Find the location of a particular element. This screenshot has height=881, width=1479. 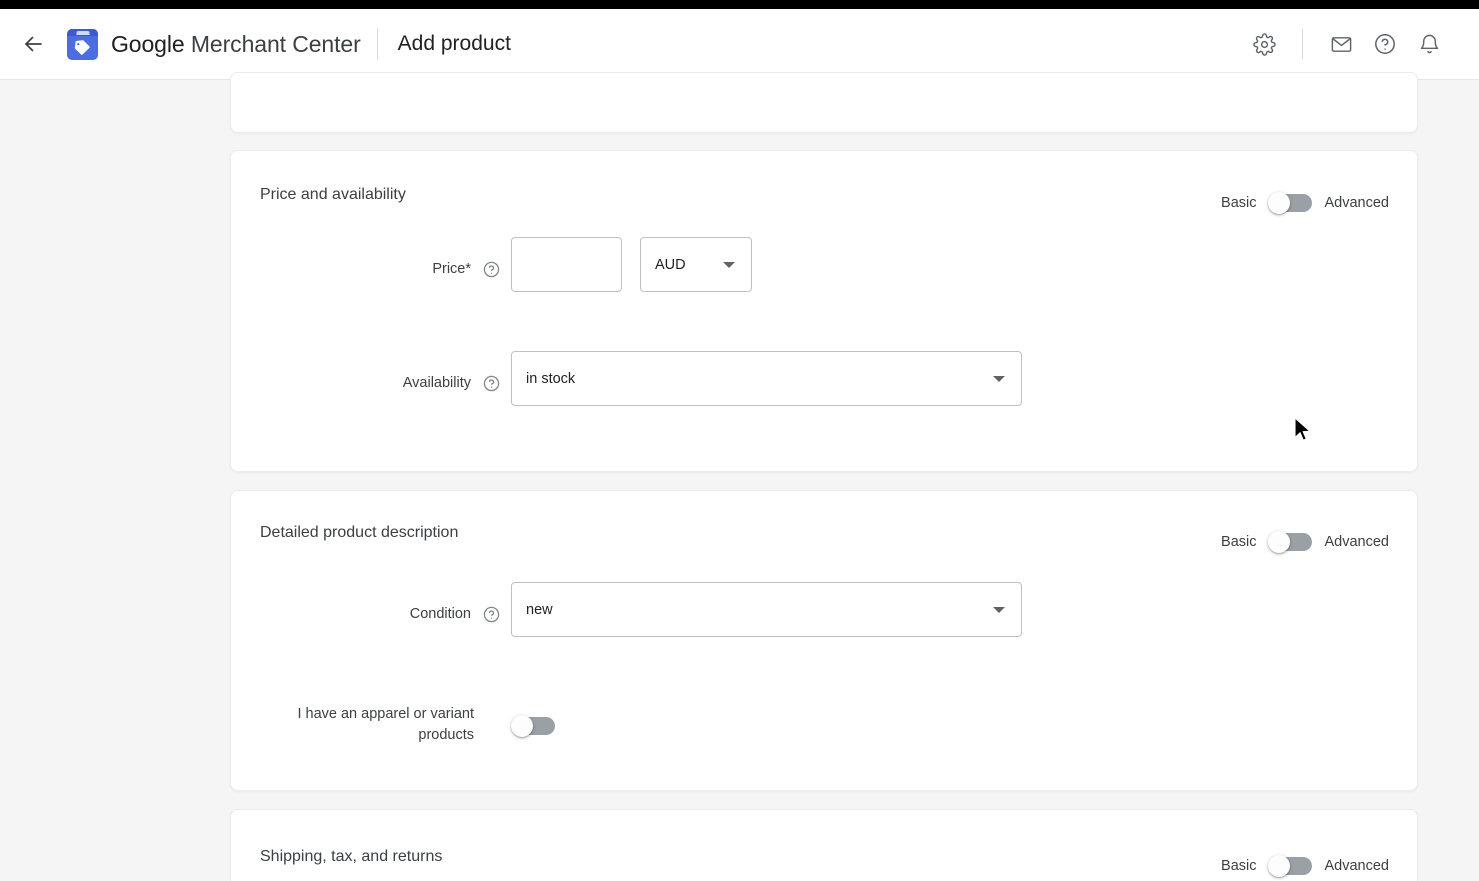

top-black-strip is located at coordinates (739, 4).